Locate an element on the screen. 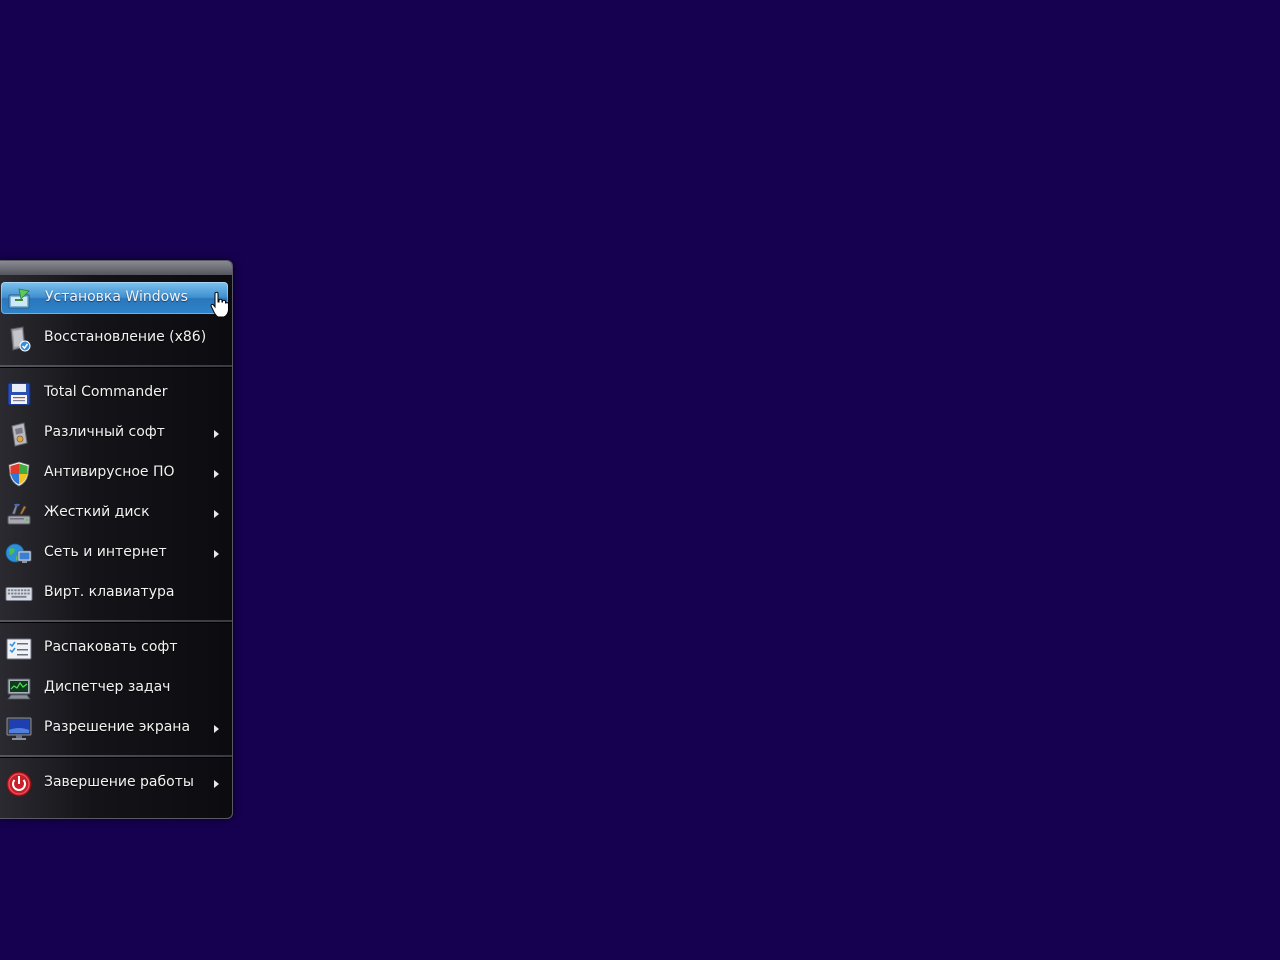 This screenshot has width=1280, height=960. keyboard-icon is located at coordinates (19, 594).